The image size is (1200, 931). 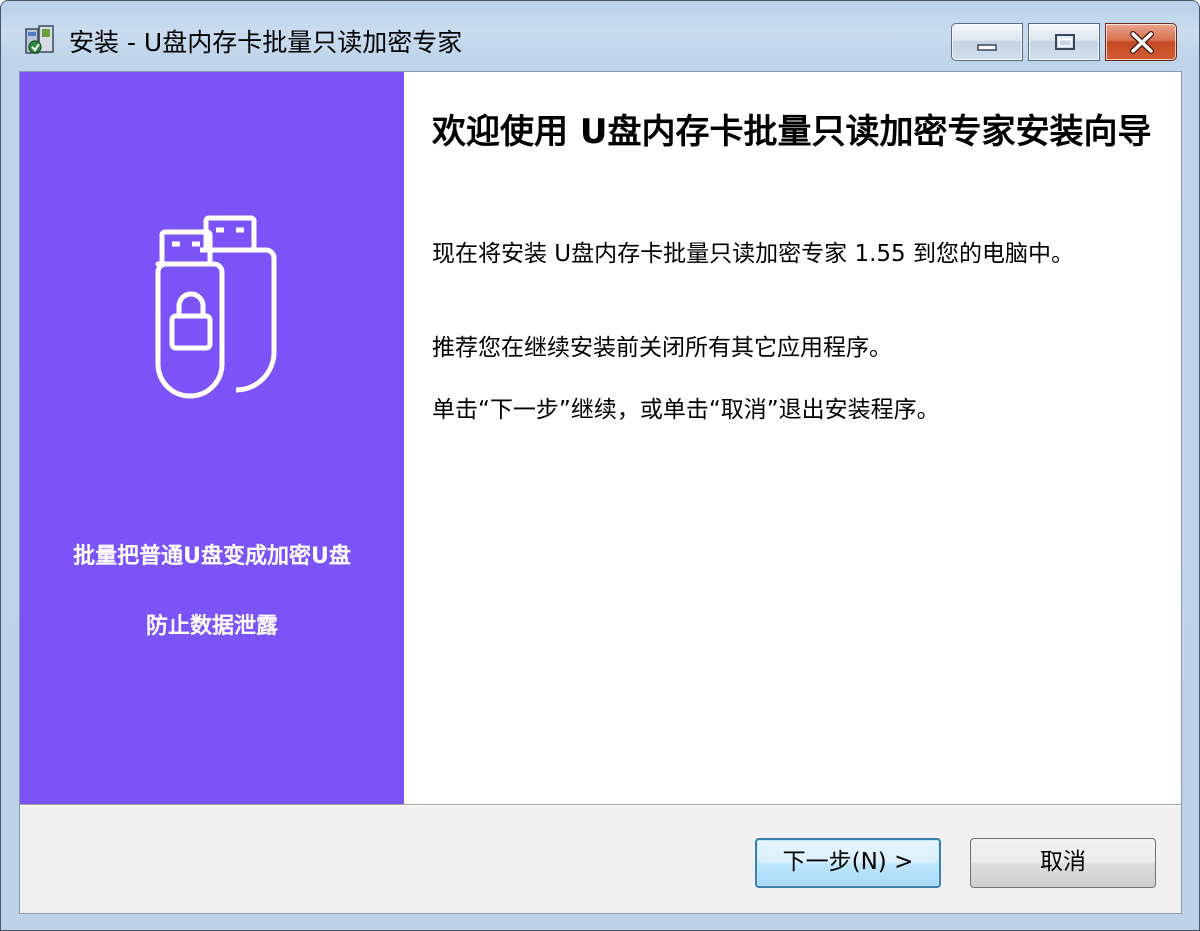 I want to click on next-button: 下一步(N) >, so click(x=848, y=863).